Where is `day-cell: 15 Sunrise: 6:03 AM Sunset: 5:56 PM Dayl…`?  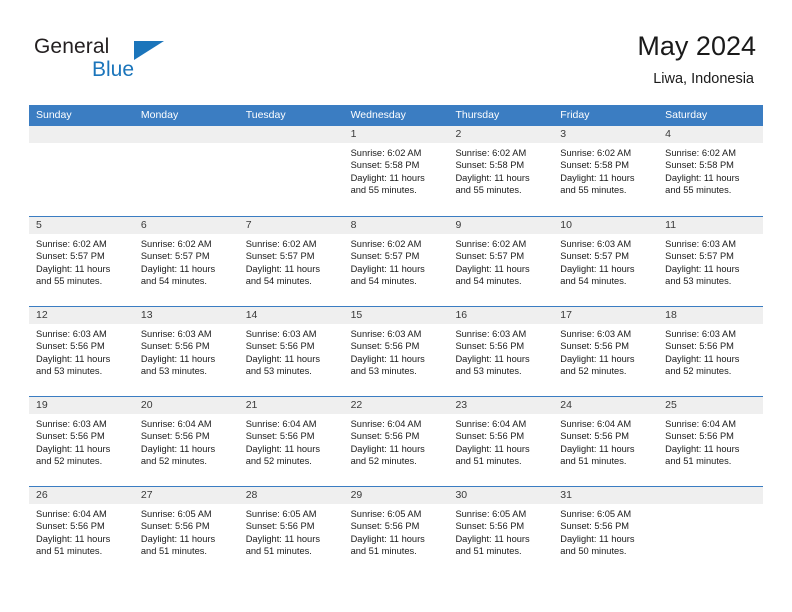 day-cell: 15 Sunrise: 6:03 AM Sunset: 5:56 PM Dayl… is located at coordinates (396, 351).